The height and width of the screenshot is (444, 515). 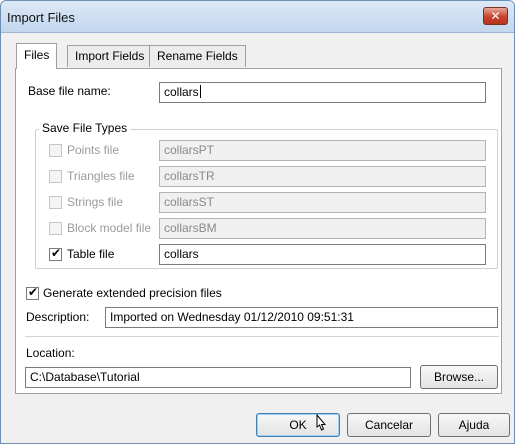 What do you see at coordinates (85, 128) in the screenshot?
I see `save-file-types-legend: Save File Types` at bounding box center [85, 128].